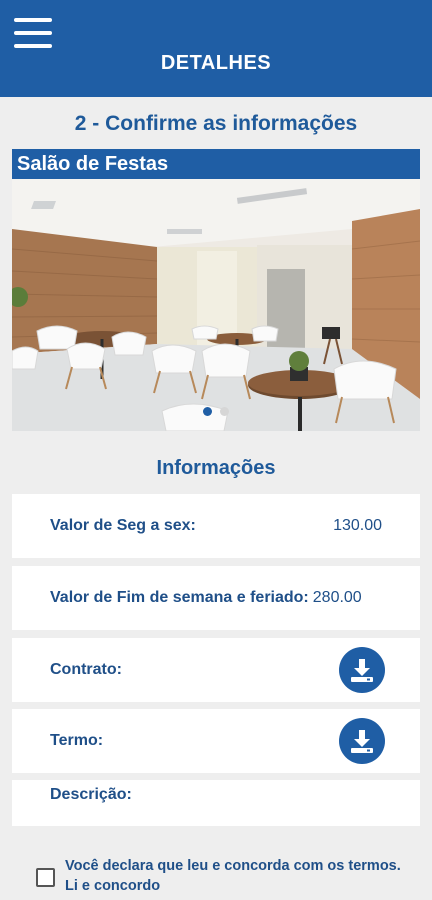 The height and width of the screenshot is (900, 432). I want to click on weekend-price-row: Valor de Fim de semana e feriado: 280.00, so click(216, 598).